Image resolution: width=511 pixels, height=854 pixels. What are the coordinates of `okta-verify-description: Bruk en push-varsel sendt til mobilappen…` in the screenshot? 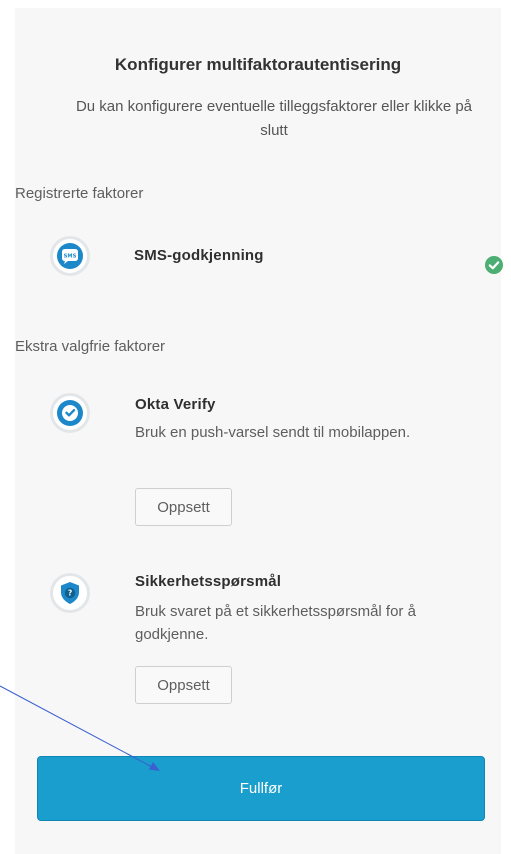 It's located at (273, 432).